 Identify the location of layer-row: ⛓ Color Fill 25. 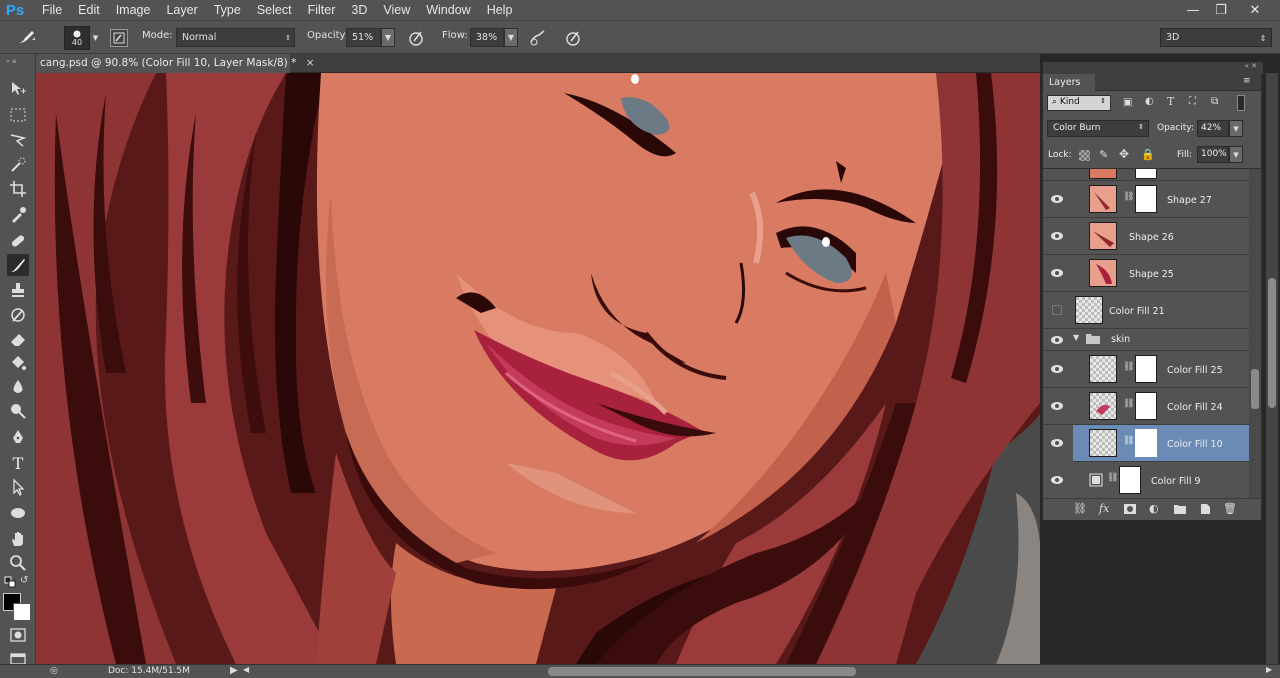
(1152, 369).